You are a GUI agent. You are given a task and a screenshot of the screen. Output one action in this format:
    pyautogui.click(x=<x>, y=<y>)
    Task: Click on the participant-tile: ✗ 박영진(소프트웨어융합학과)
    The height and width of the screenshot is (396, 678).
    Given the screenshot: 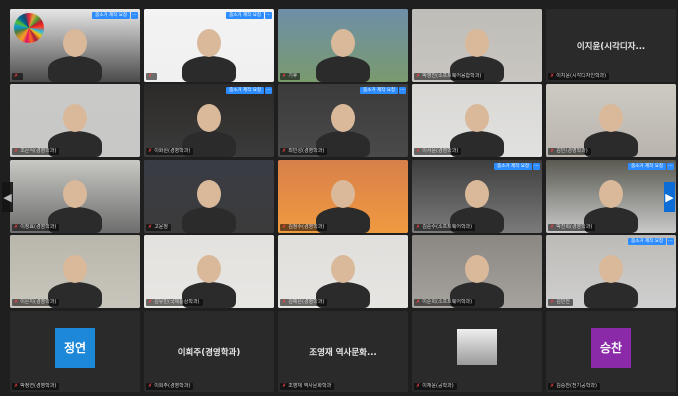 What is the action you would take?
    pyautogui.click(x=477, y=45)
    